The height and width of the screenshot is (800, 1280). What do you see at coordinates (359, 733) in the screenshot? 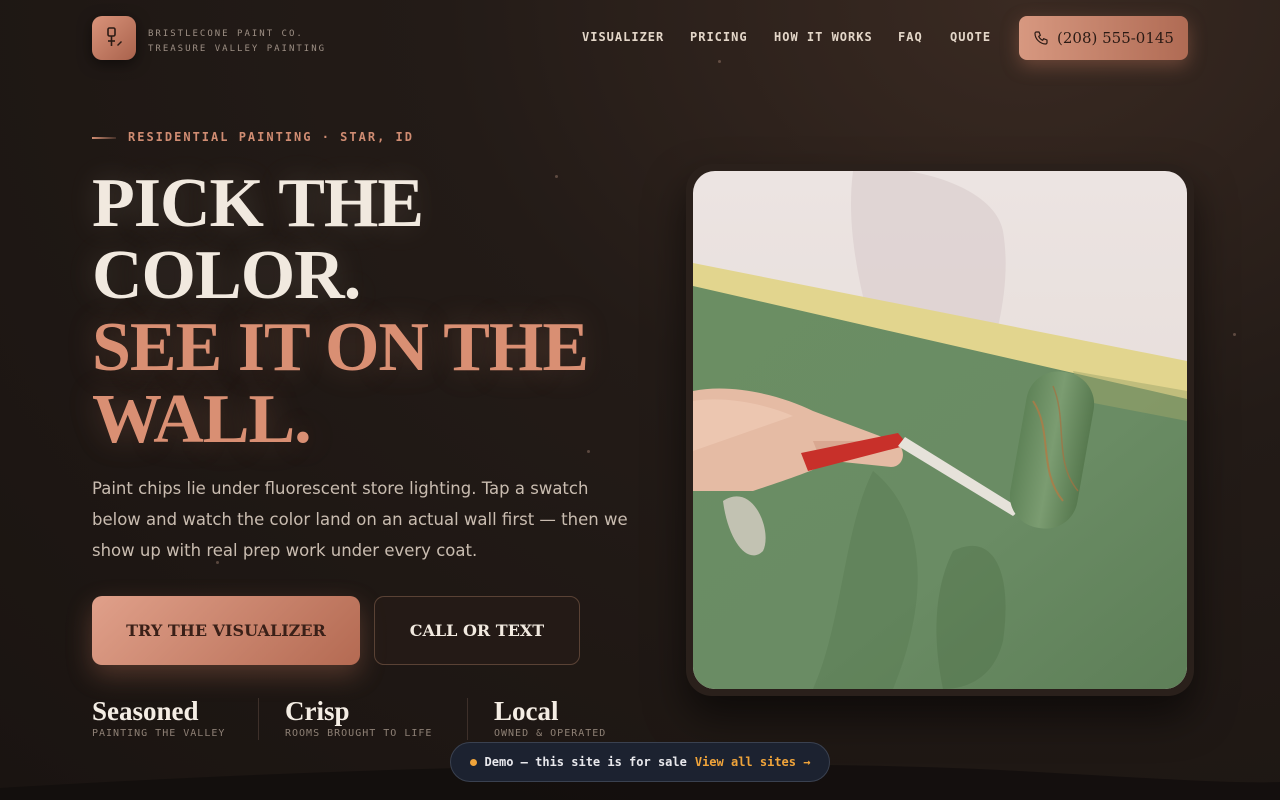
I see `stat-subtitle: ROOMS BROUGHT TO LIFE` at bounding box center [359, 733].